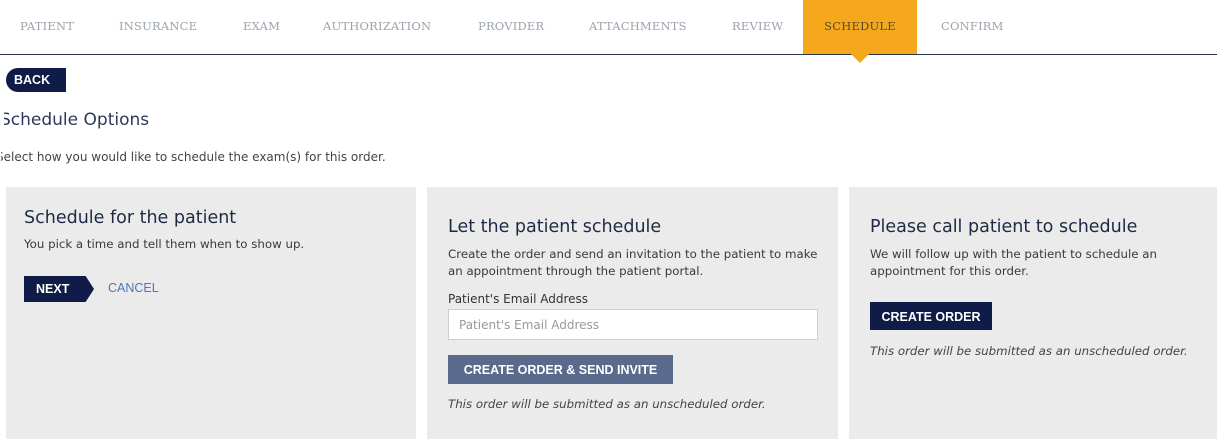 The height and width of the screenshot is (439, 1217). Describe the element at coordinates (130, 218) in the screenshot. I see `panel-title: Schedule for the patient` at that location.